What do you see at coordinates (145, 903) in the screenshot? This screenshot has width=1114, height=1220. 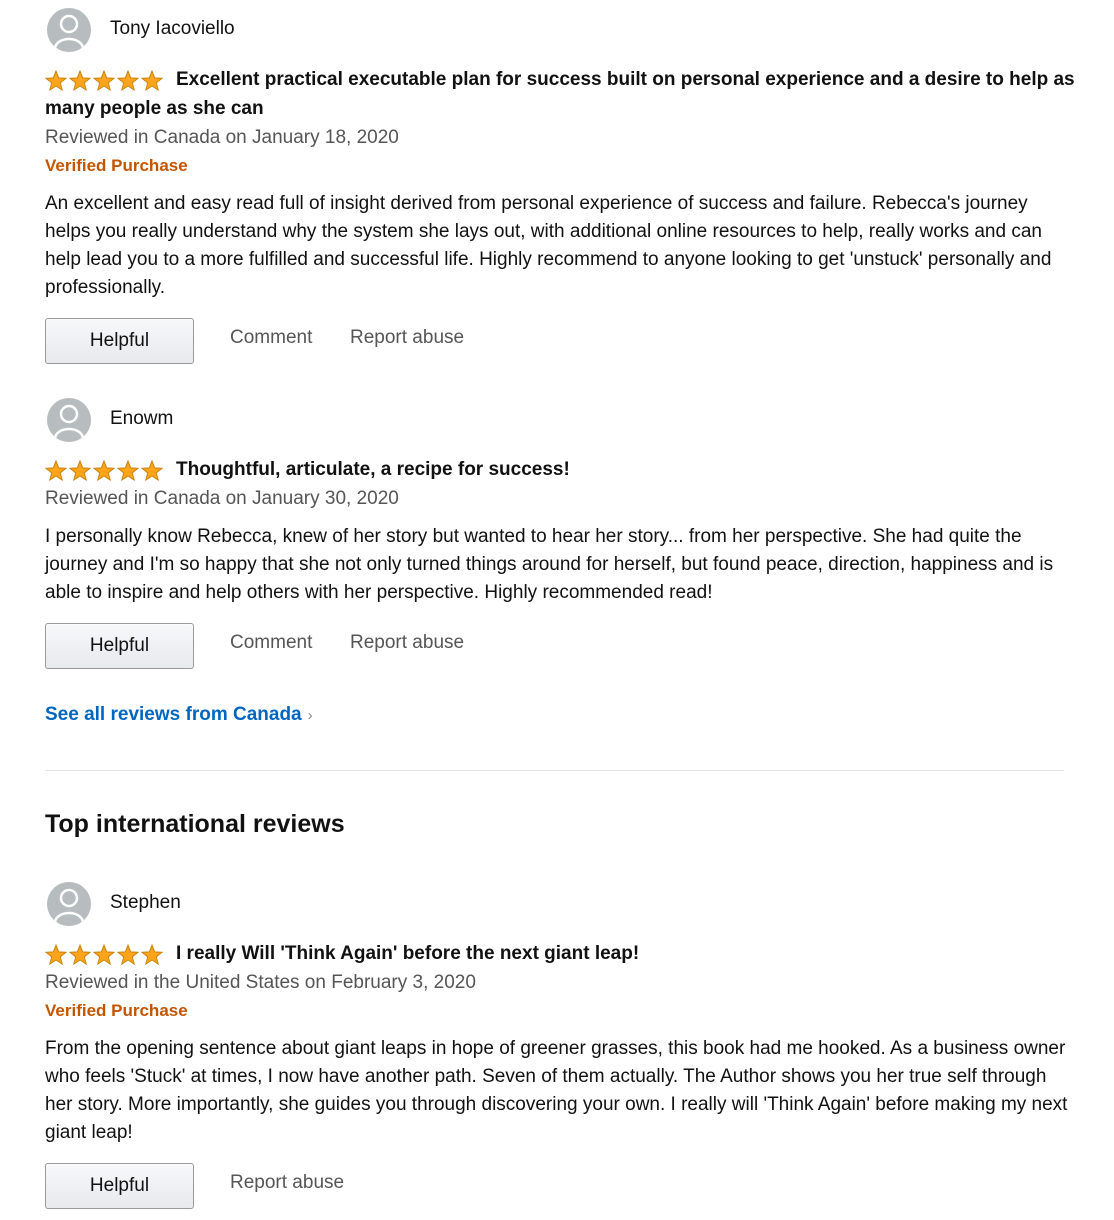 I see `reviewer-name: Stephen` at bounding box center [145, 903].